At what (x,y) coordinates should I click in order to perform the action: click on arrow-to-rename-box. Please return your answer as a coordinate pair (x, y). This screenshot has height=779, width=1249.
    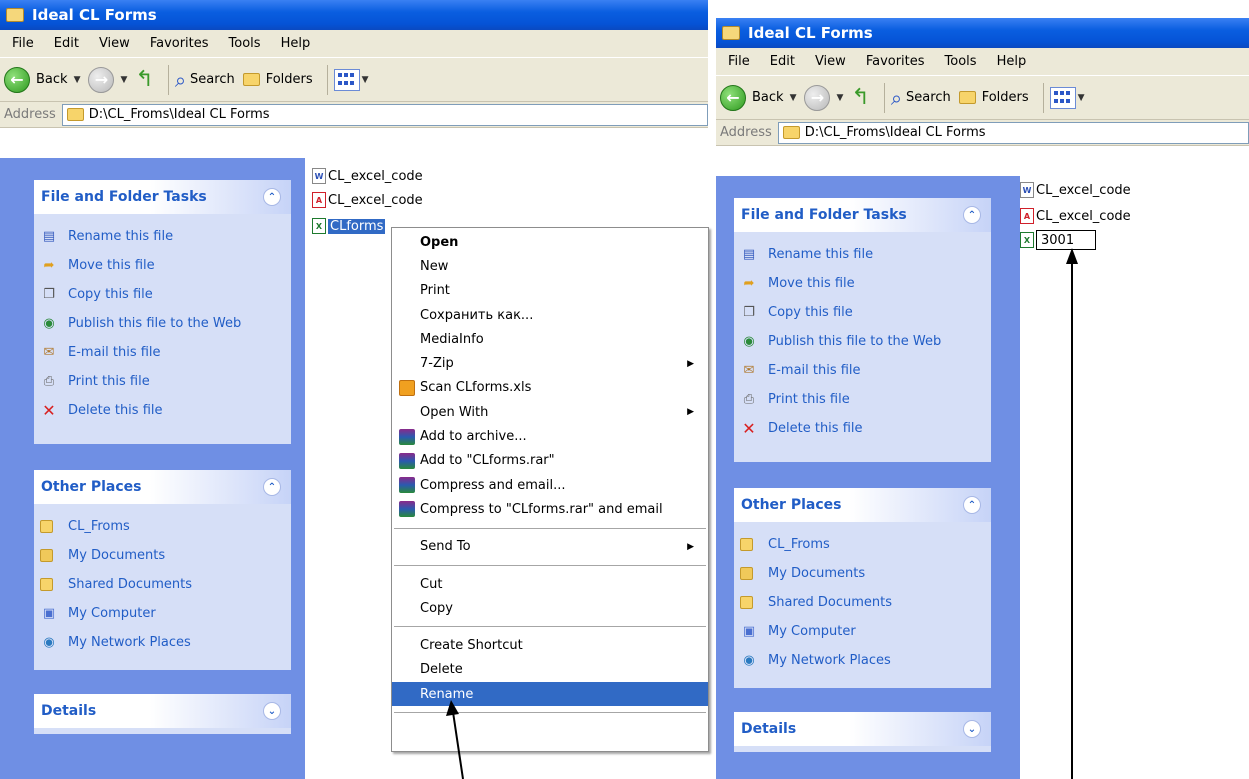
    Looking at the image, I should click on (1072, 513).